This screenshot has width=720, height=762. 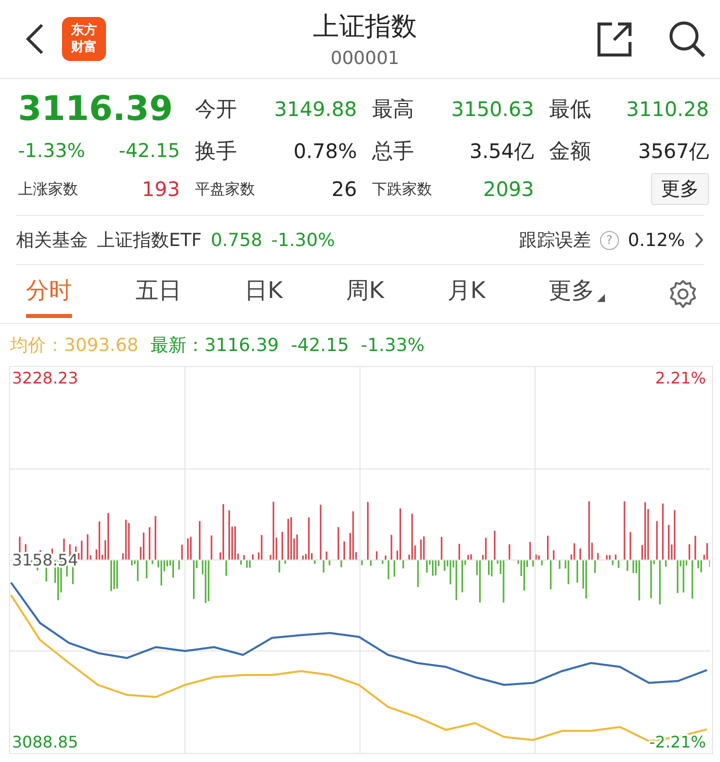 What do you see at coordinates (365, 294) in the screenshot?
I see `chart-tab: 周K` at bounding box center [365, 294].